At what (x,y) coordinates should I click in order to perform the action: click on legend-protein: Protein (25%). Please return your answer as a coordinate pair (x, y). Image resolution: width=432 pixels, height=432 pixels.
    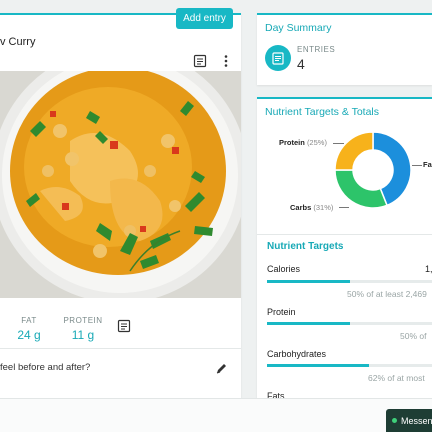
    Looking at the image, I should click on (303, 142).